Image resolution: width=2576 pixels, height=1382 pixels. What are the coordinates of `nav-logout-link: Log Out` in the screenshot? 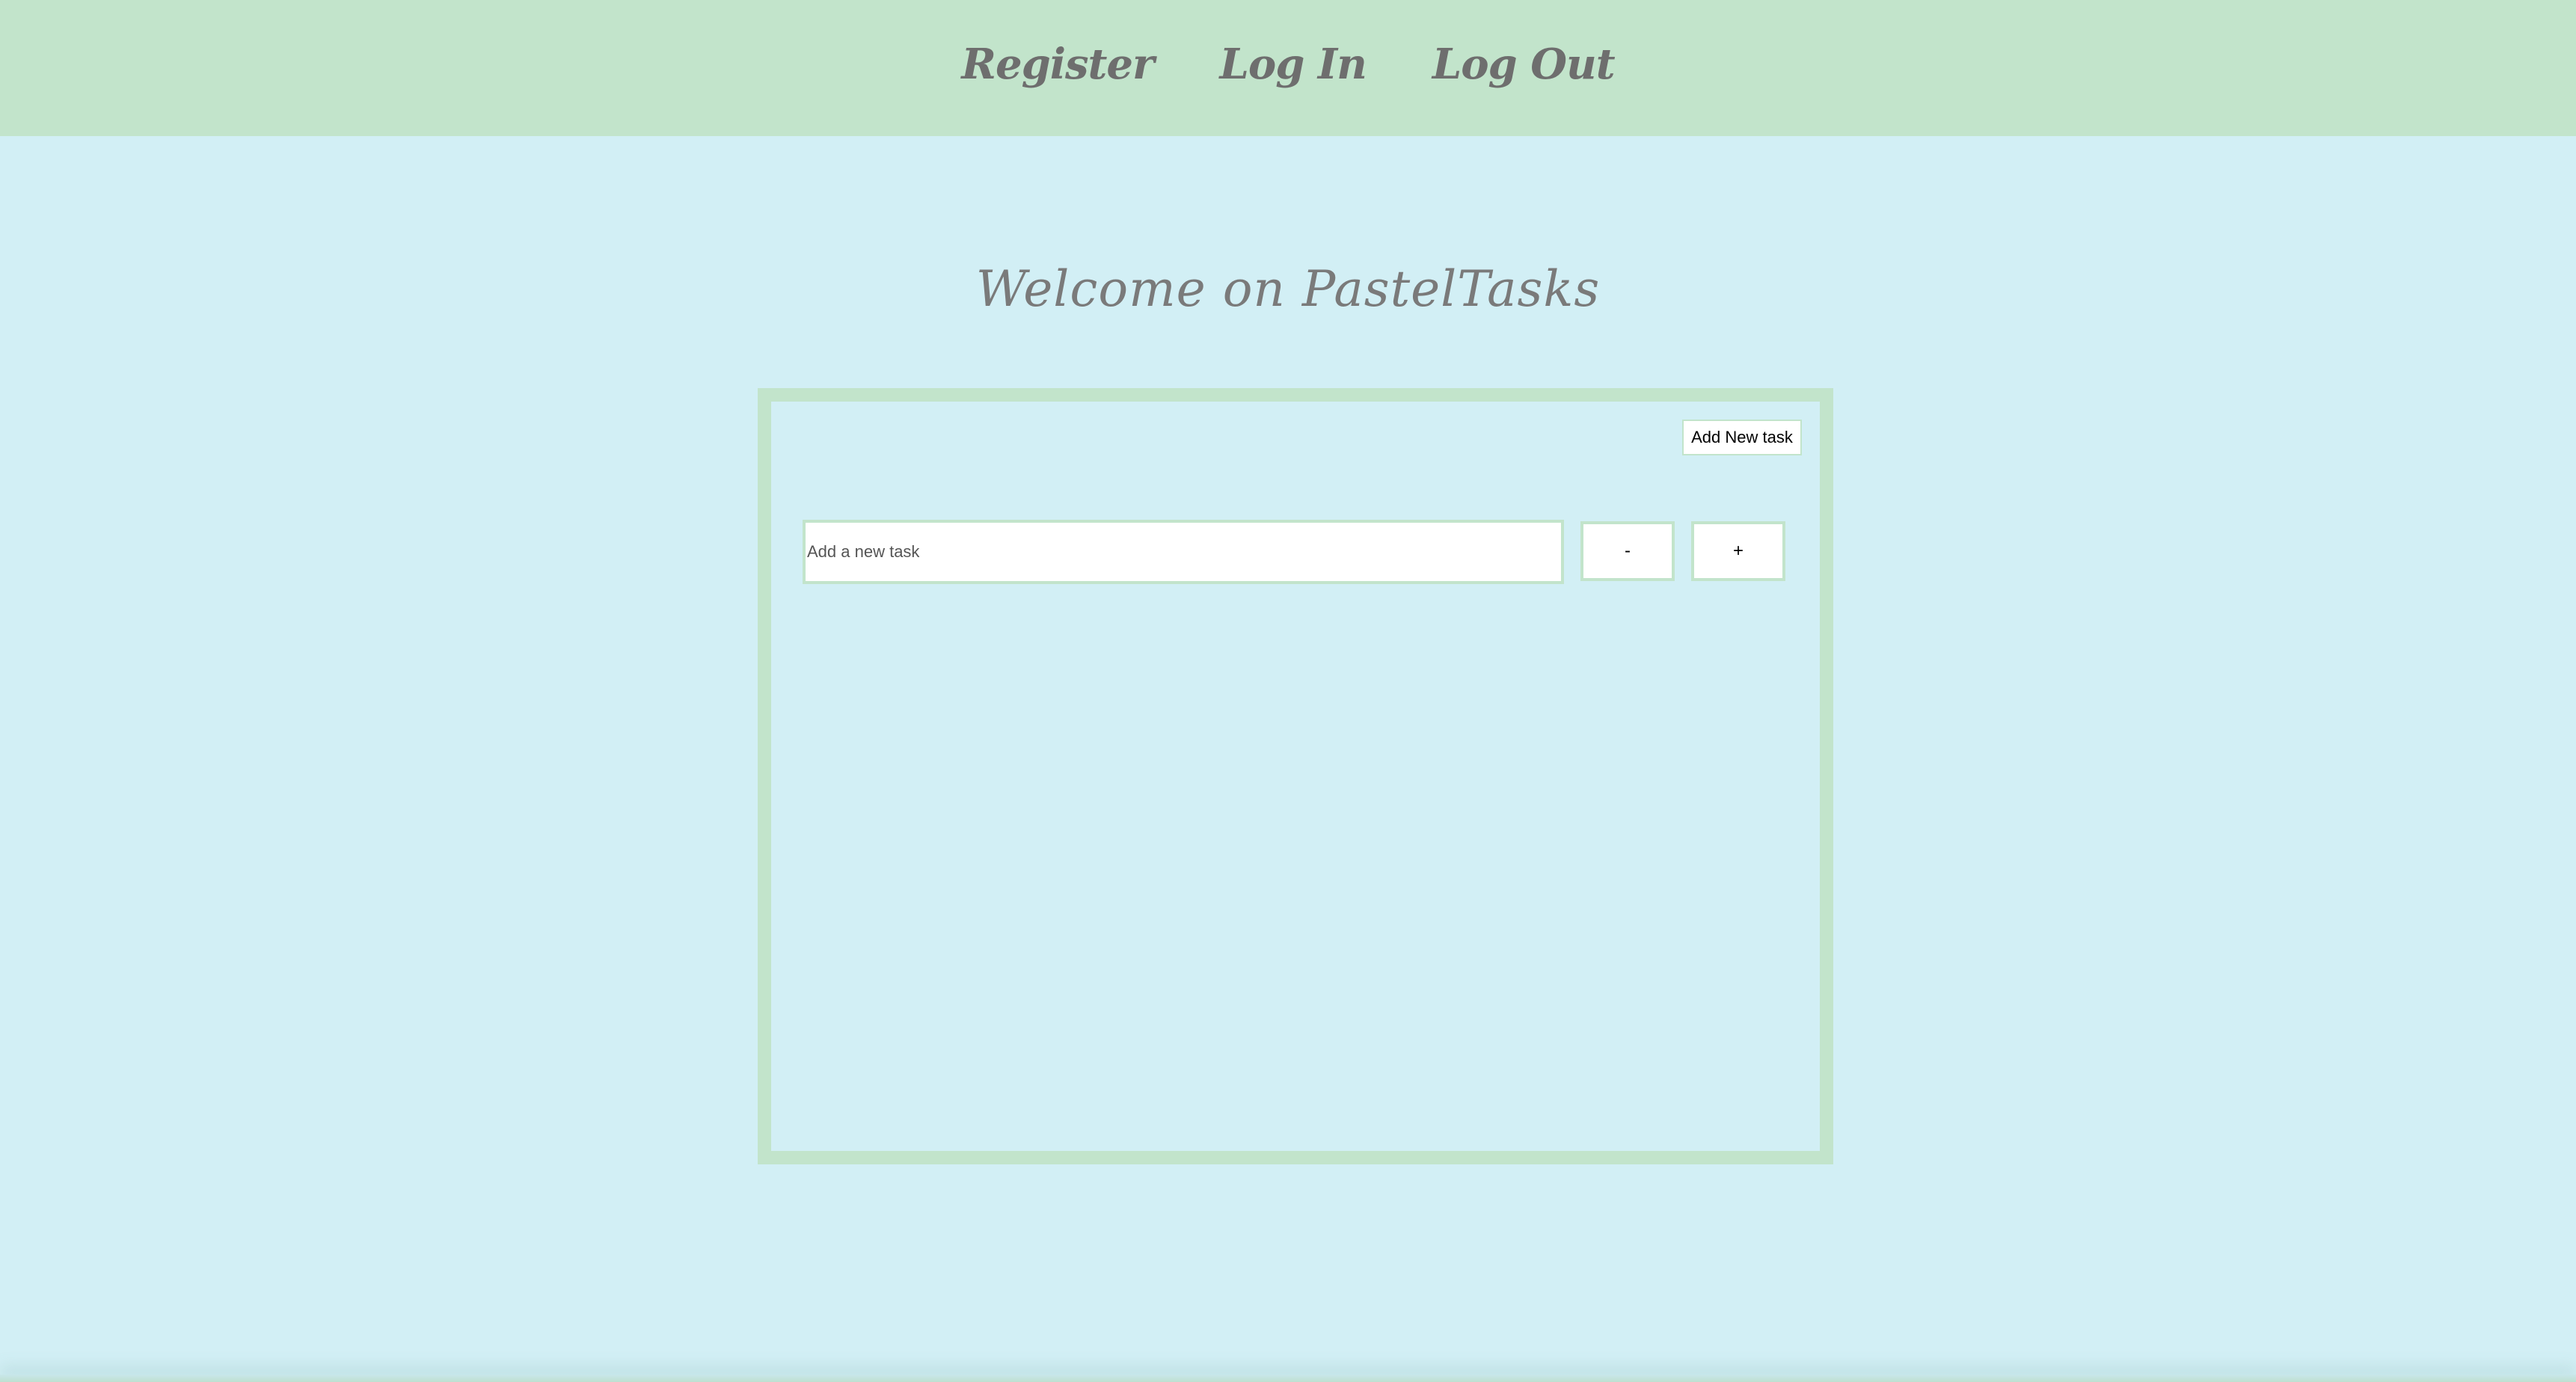 It's located at (1524, 64).